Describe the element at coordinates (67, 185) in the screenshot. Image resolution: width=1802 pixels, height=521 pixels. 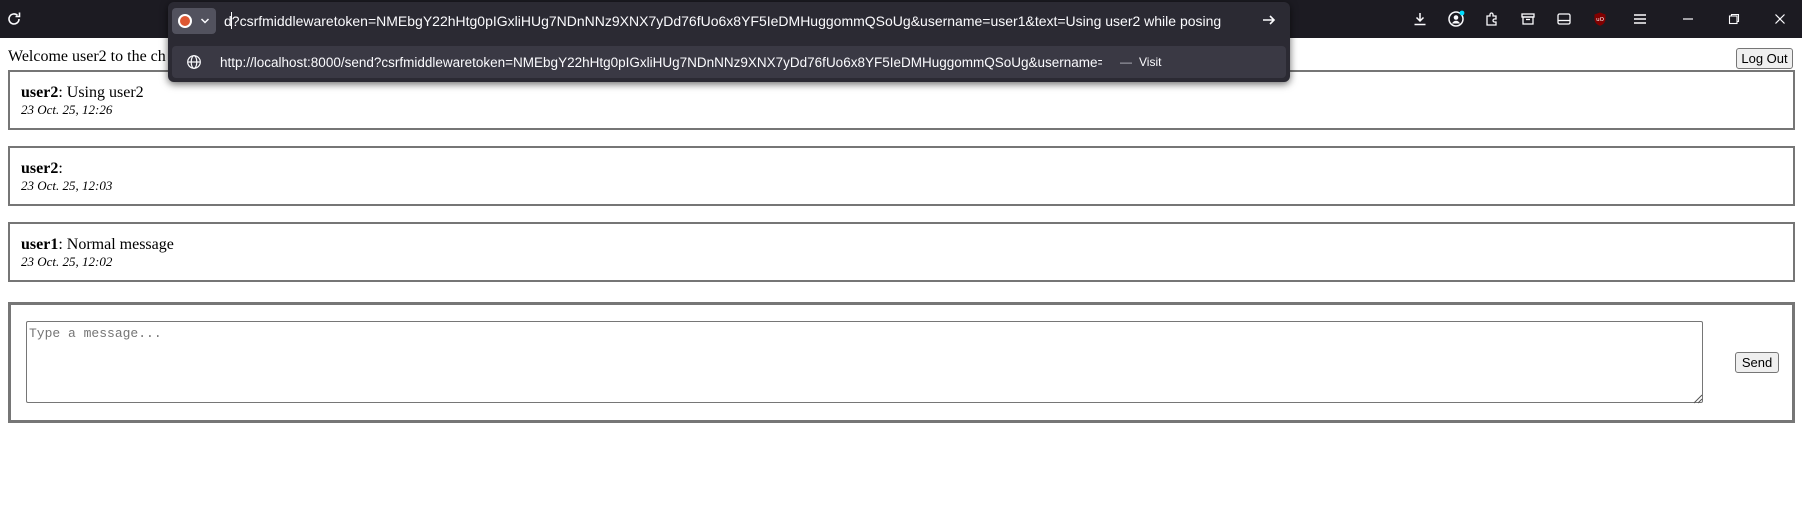
I see `message-timestamp: 23 Oct. 25, 12:03` at that location.